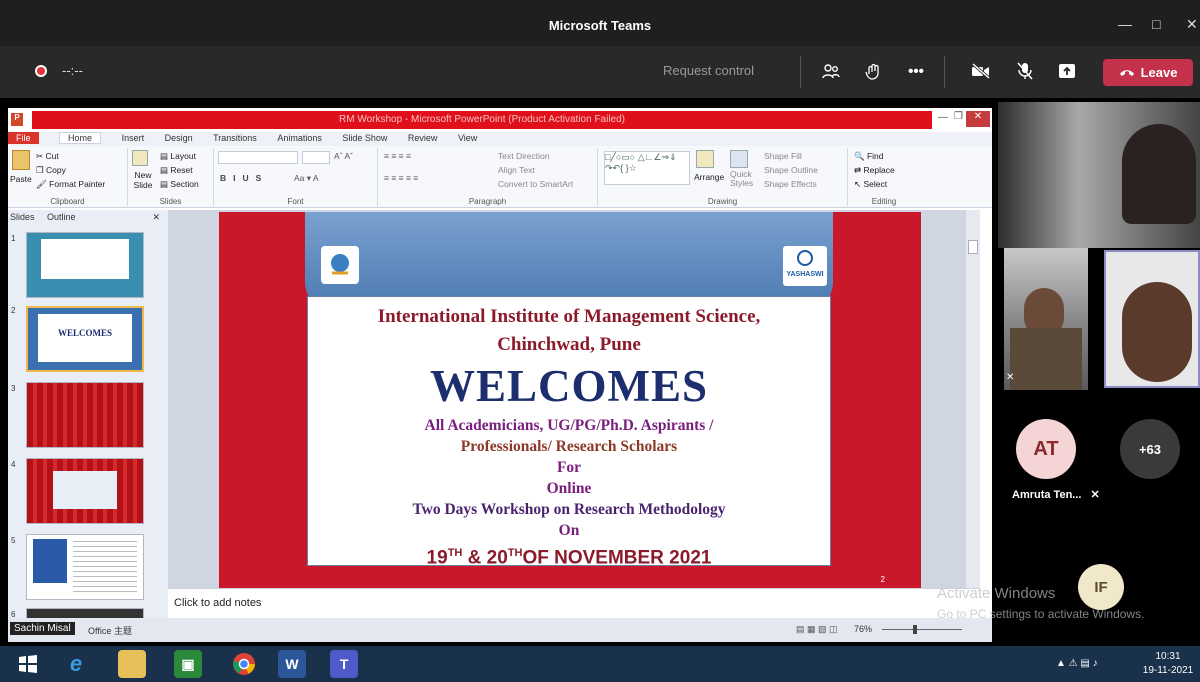  Describe the element at coordinates (343, 156) in the screenshot. I see `grow-font-icon: Aˆ Aˇ` at that location.